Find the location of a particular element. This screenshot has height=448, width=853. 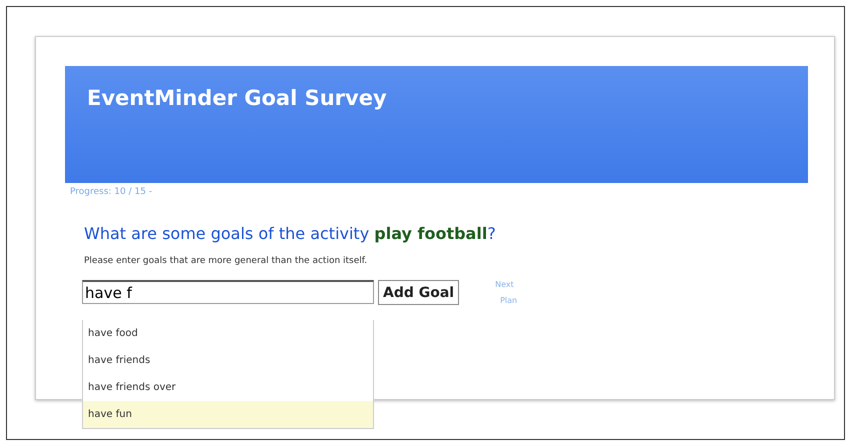

suggestion-item: have food is located at coordinates (228, 333).